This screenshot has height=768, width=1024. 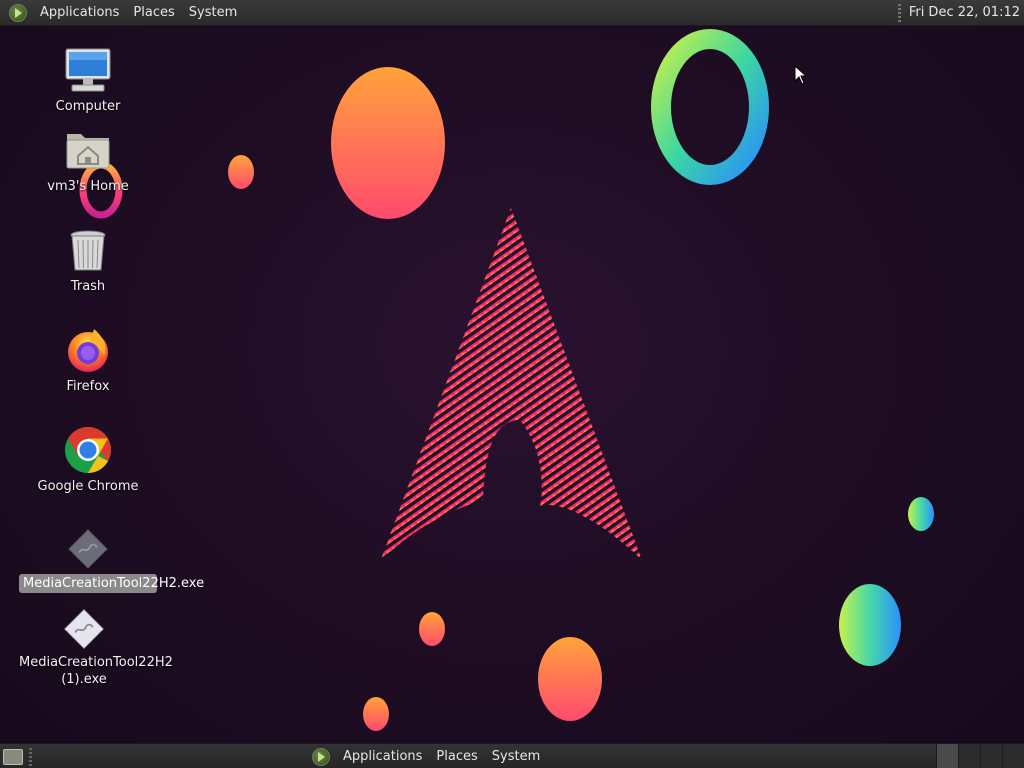 What do you see at coordinates (88, 286) in the screenshot?
I see `desktop-icon-label: Trash` at bounding box center [88, 286].